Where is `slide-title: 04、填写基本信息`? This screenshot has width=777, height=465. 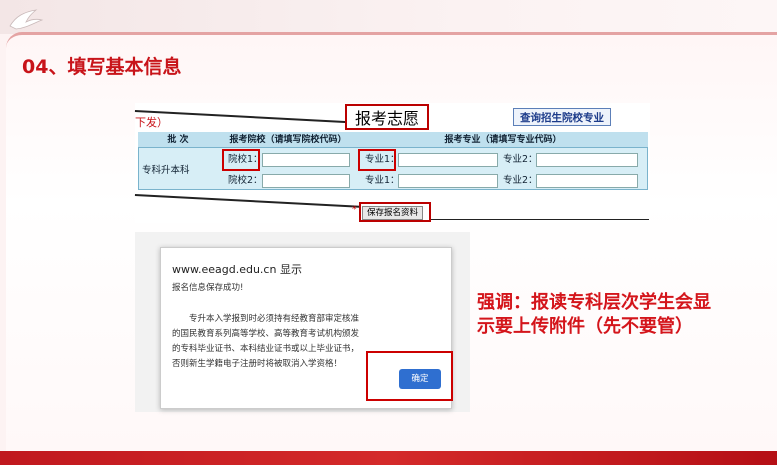
slide-title: 04、填写基本信息 is located at coordinates (102, 67).